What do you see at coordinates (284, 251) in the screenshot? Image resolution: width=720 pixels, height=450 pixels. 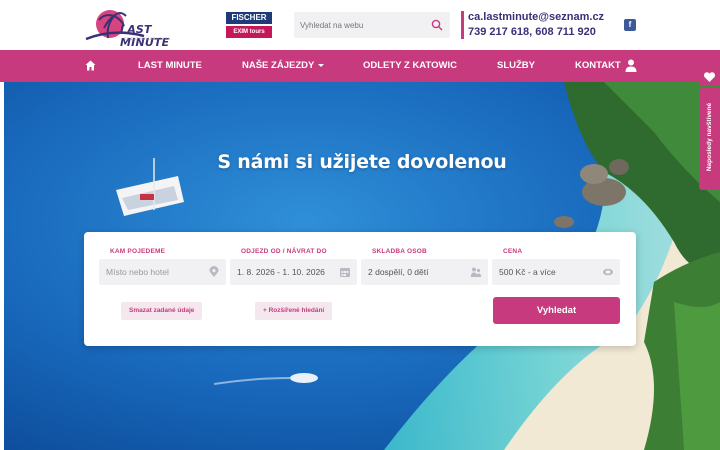 I see `dates-label: ODJEZD OD / NÁVRAT DO` at bounding box center [284, 251].